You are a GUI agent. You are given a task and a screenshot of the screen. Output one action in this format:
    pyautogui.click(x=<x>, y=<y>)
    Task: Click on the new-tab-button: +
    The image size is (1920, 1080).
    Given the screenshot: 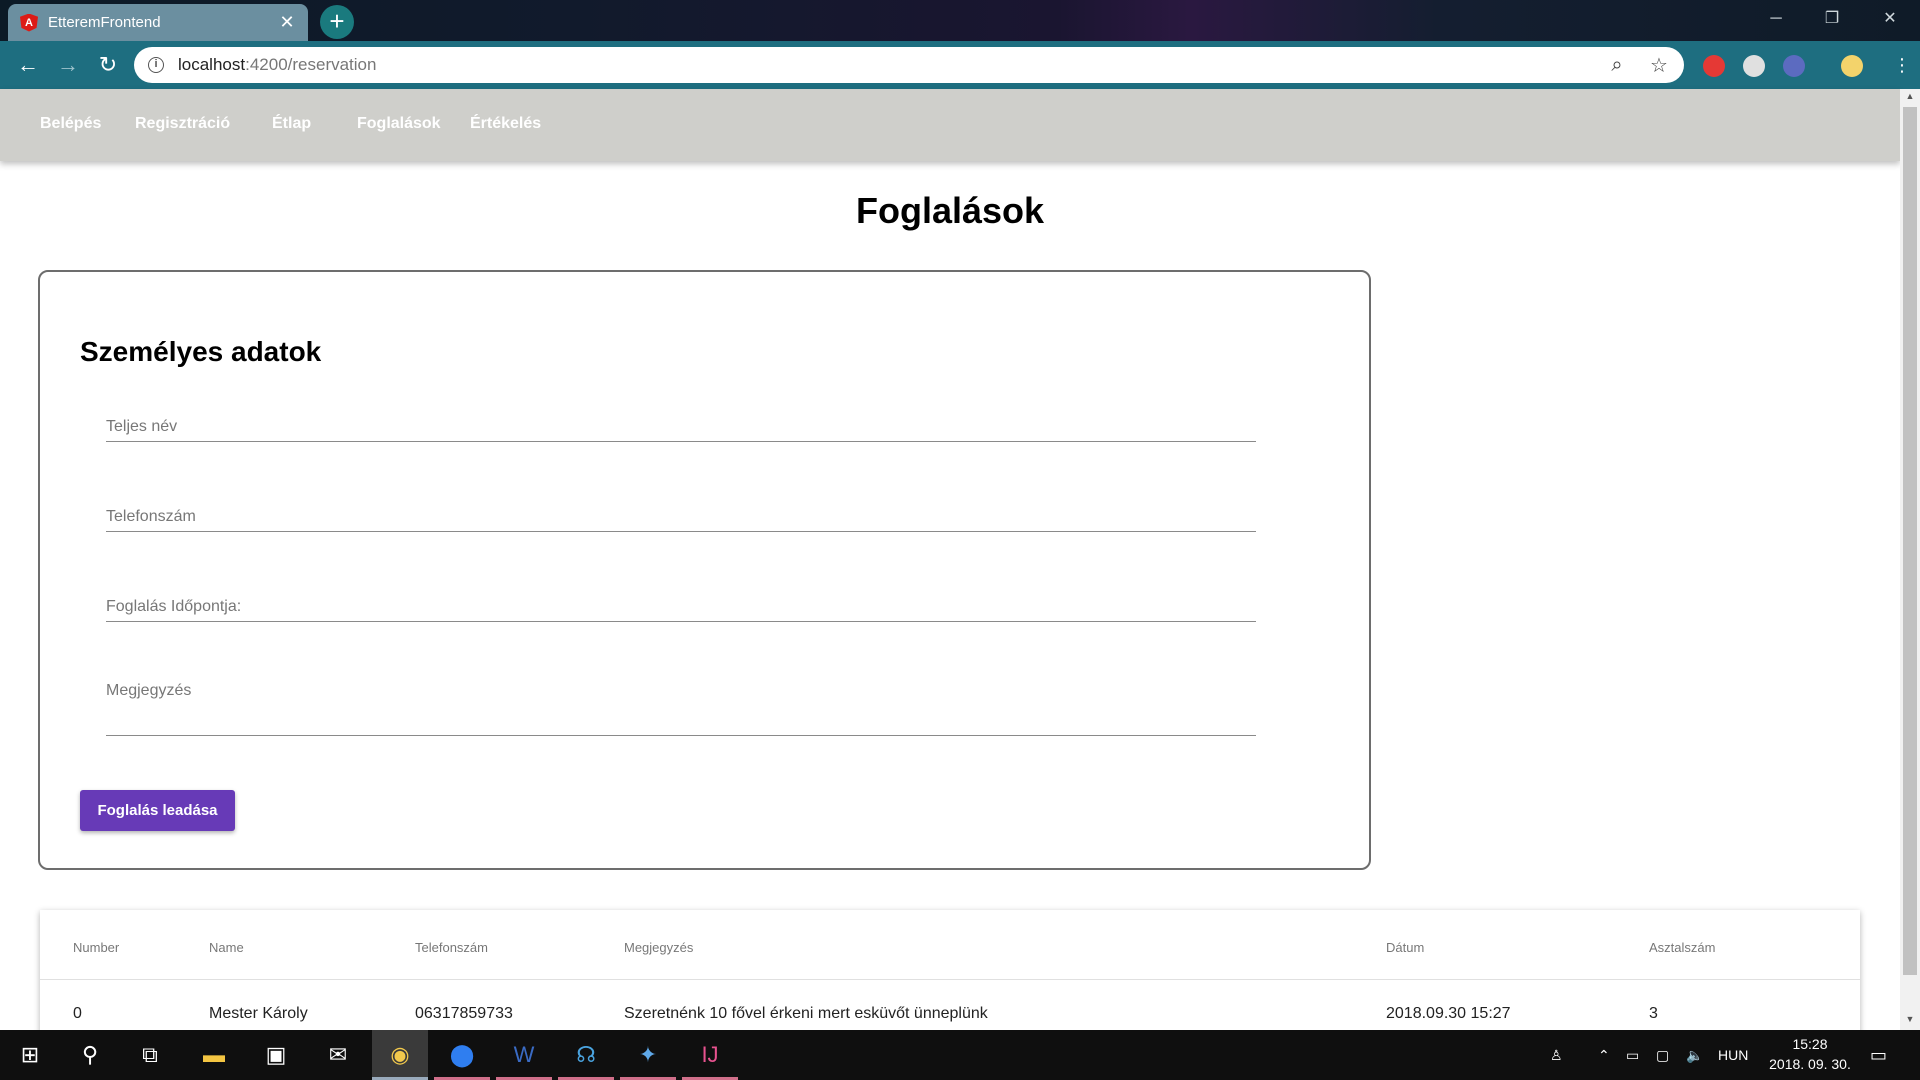 What is the action you would take?
    pyautogui.click(x=337, y=22)
    